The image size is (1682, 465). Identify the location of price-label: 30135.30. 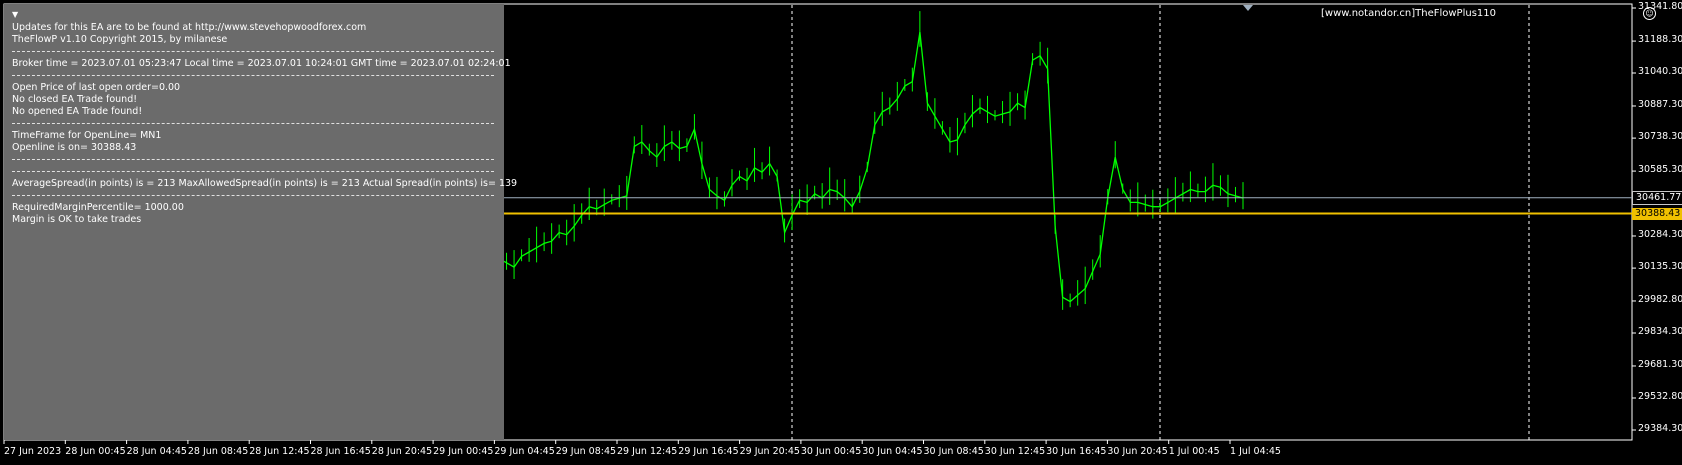
(1660, 267).